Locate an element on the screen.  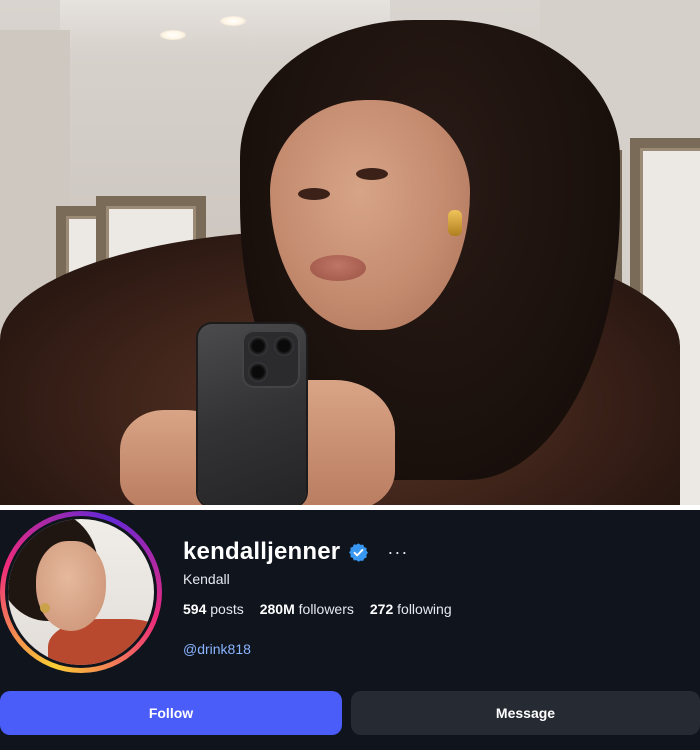
display-name: Kendall is located at coordinates (206, 579).